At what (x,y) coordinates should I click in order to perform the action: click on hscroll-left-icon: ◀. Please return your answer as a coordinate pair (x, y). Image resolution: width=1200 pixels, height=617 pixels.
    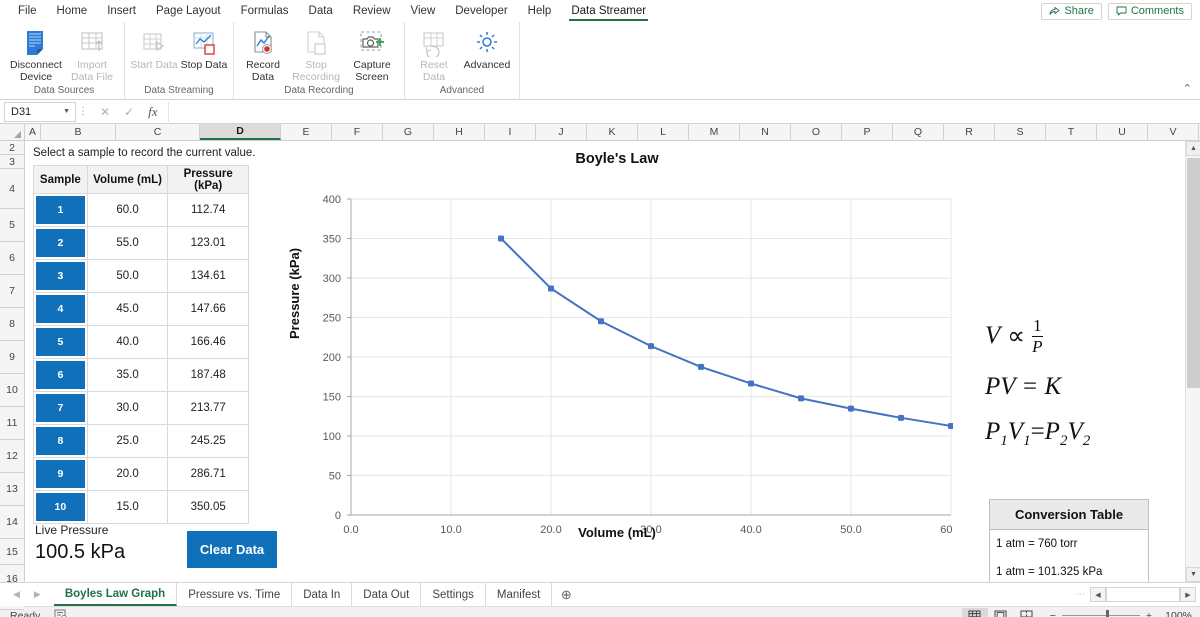
    Looking at the image, I should click on (1098, 594).